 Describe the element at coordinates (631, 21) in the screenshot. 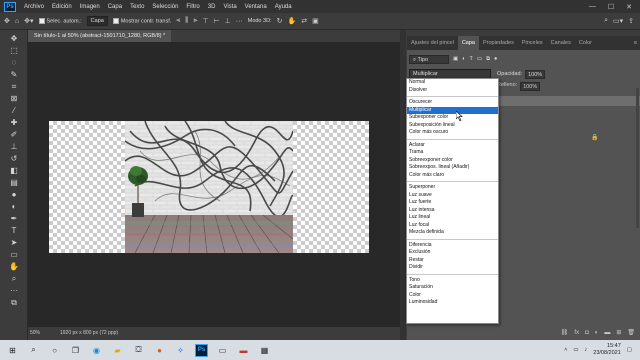

I see `share-icon: ⇪` at that location.